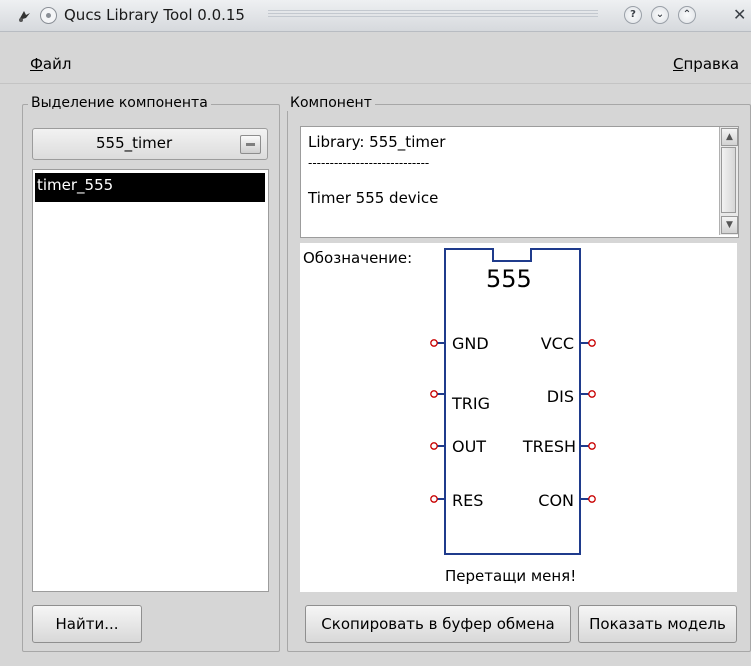  Describe the element at coordinates (739, 14) in the screenshot. I see `close-icon: ✕` at that location.